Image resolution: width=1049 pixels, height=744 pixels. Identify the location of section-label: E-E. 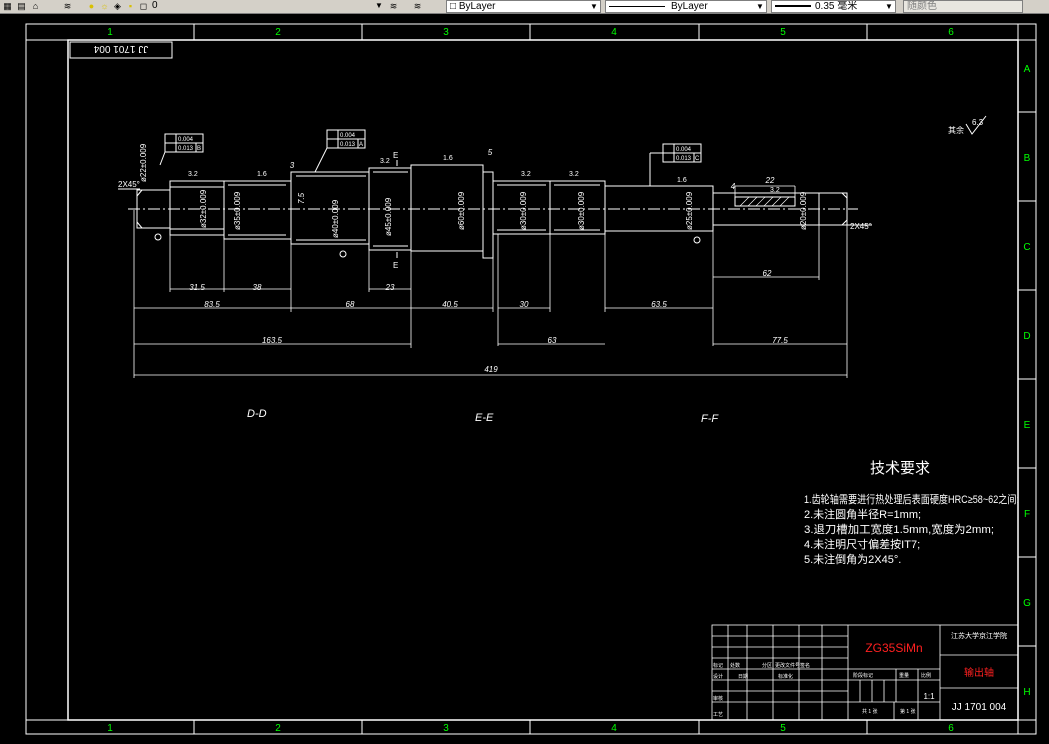
(484, 418).